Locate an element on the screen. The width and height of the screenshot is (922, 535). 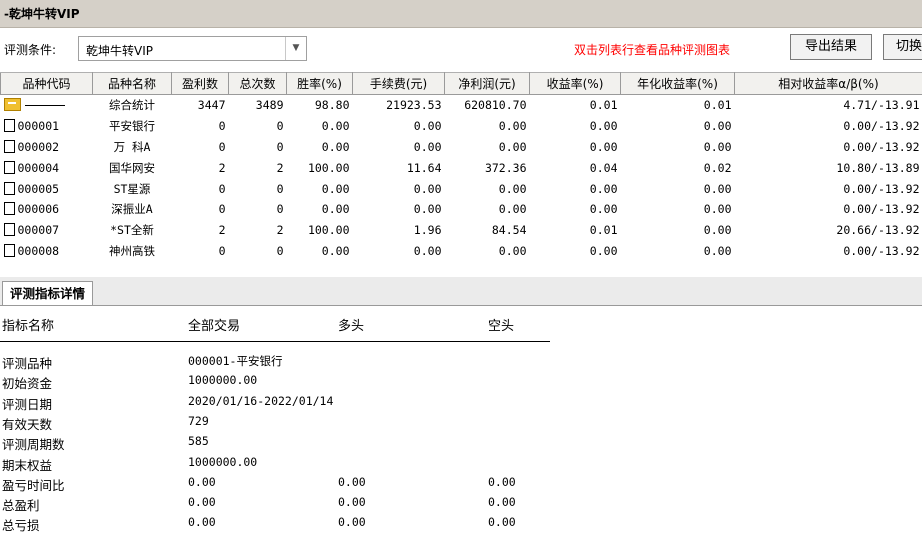
stock-code: 000002 is located at coordinates (39, 147).